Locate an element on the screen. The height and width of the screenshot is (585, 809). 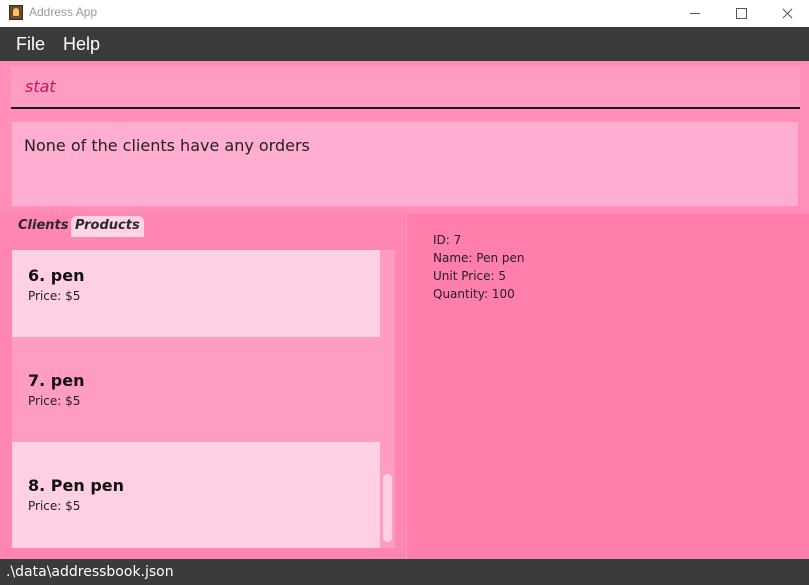
command-input is located at coordinates (405, 86).